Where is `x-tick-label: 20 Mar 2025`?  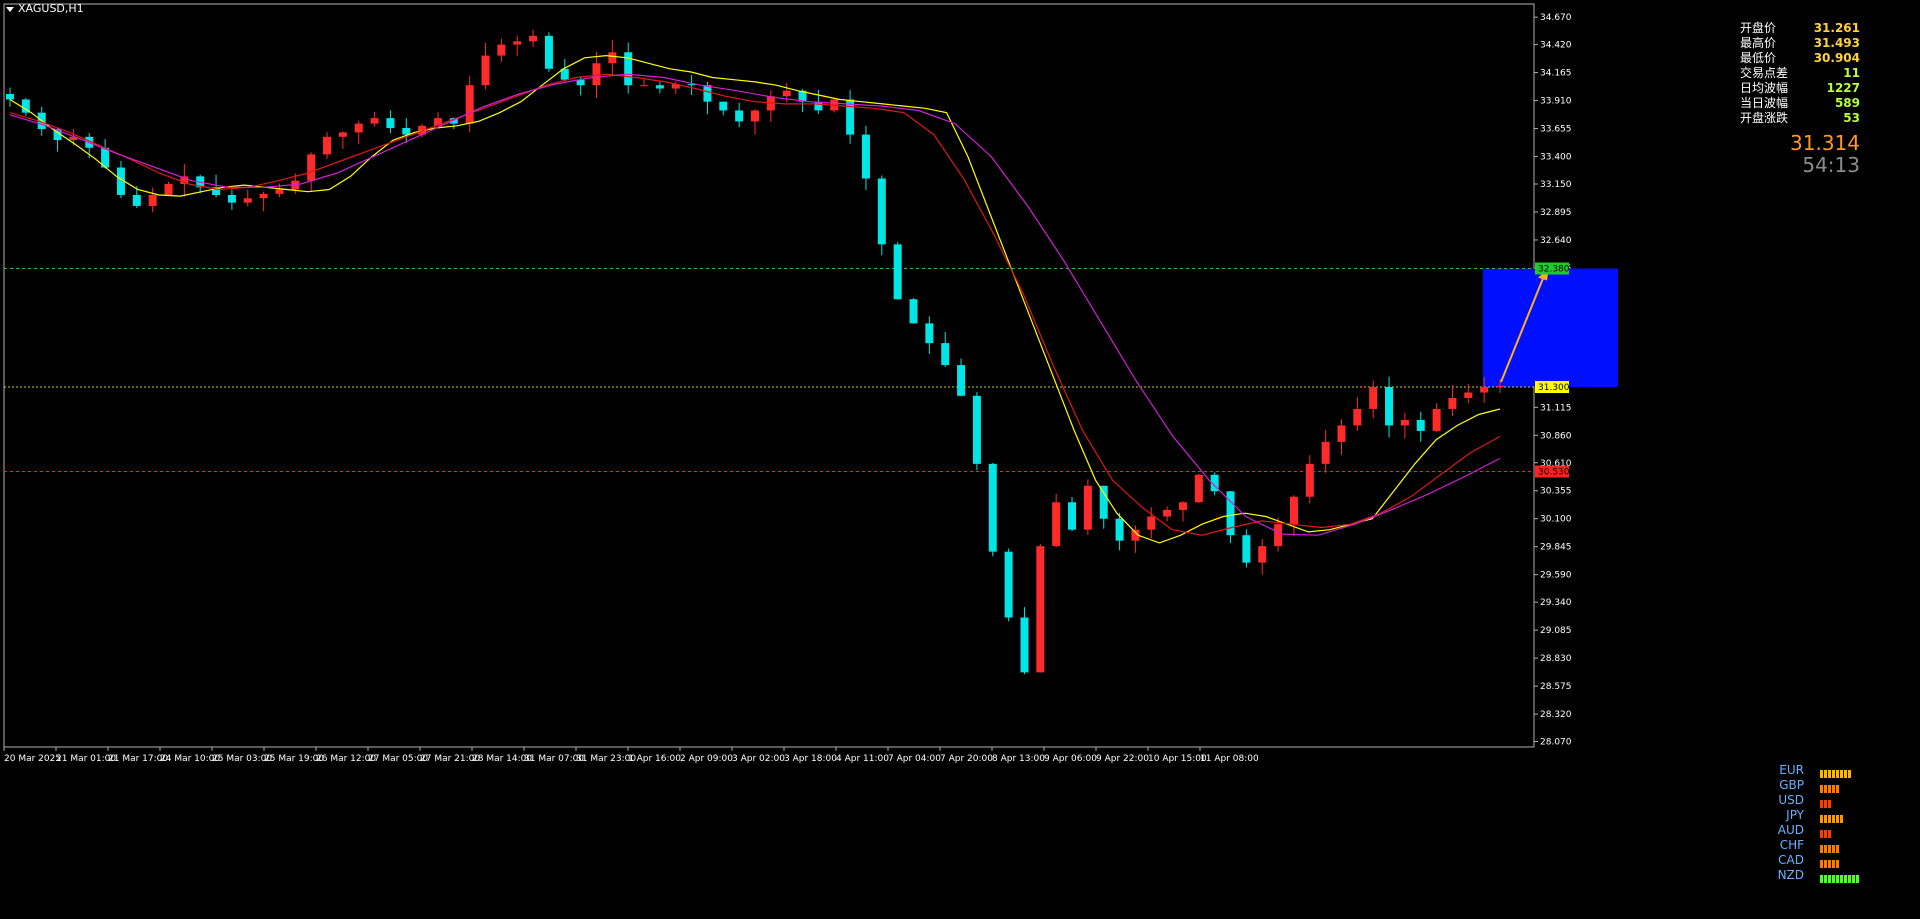
x-tick-label: 20 Mar 2025 is located at coordinates (32, 759).